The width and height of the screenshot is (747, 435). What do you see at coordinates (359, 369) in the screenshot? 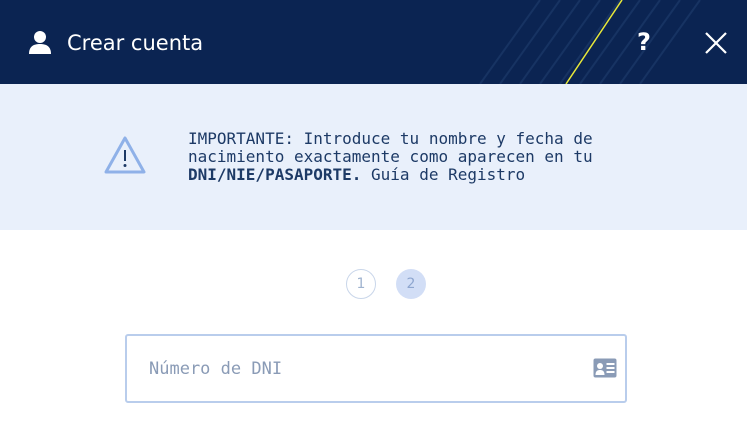
I see `document-number-input` at bounding box center [359, 369].